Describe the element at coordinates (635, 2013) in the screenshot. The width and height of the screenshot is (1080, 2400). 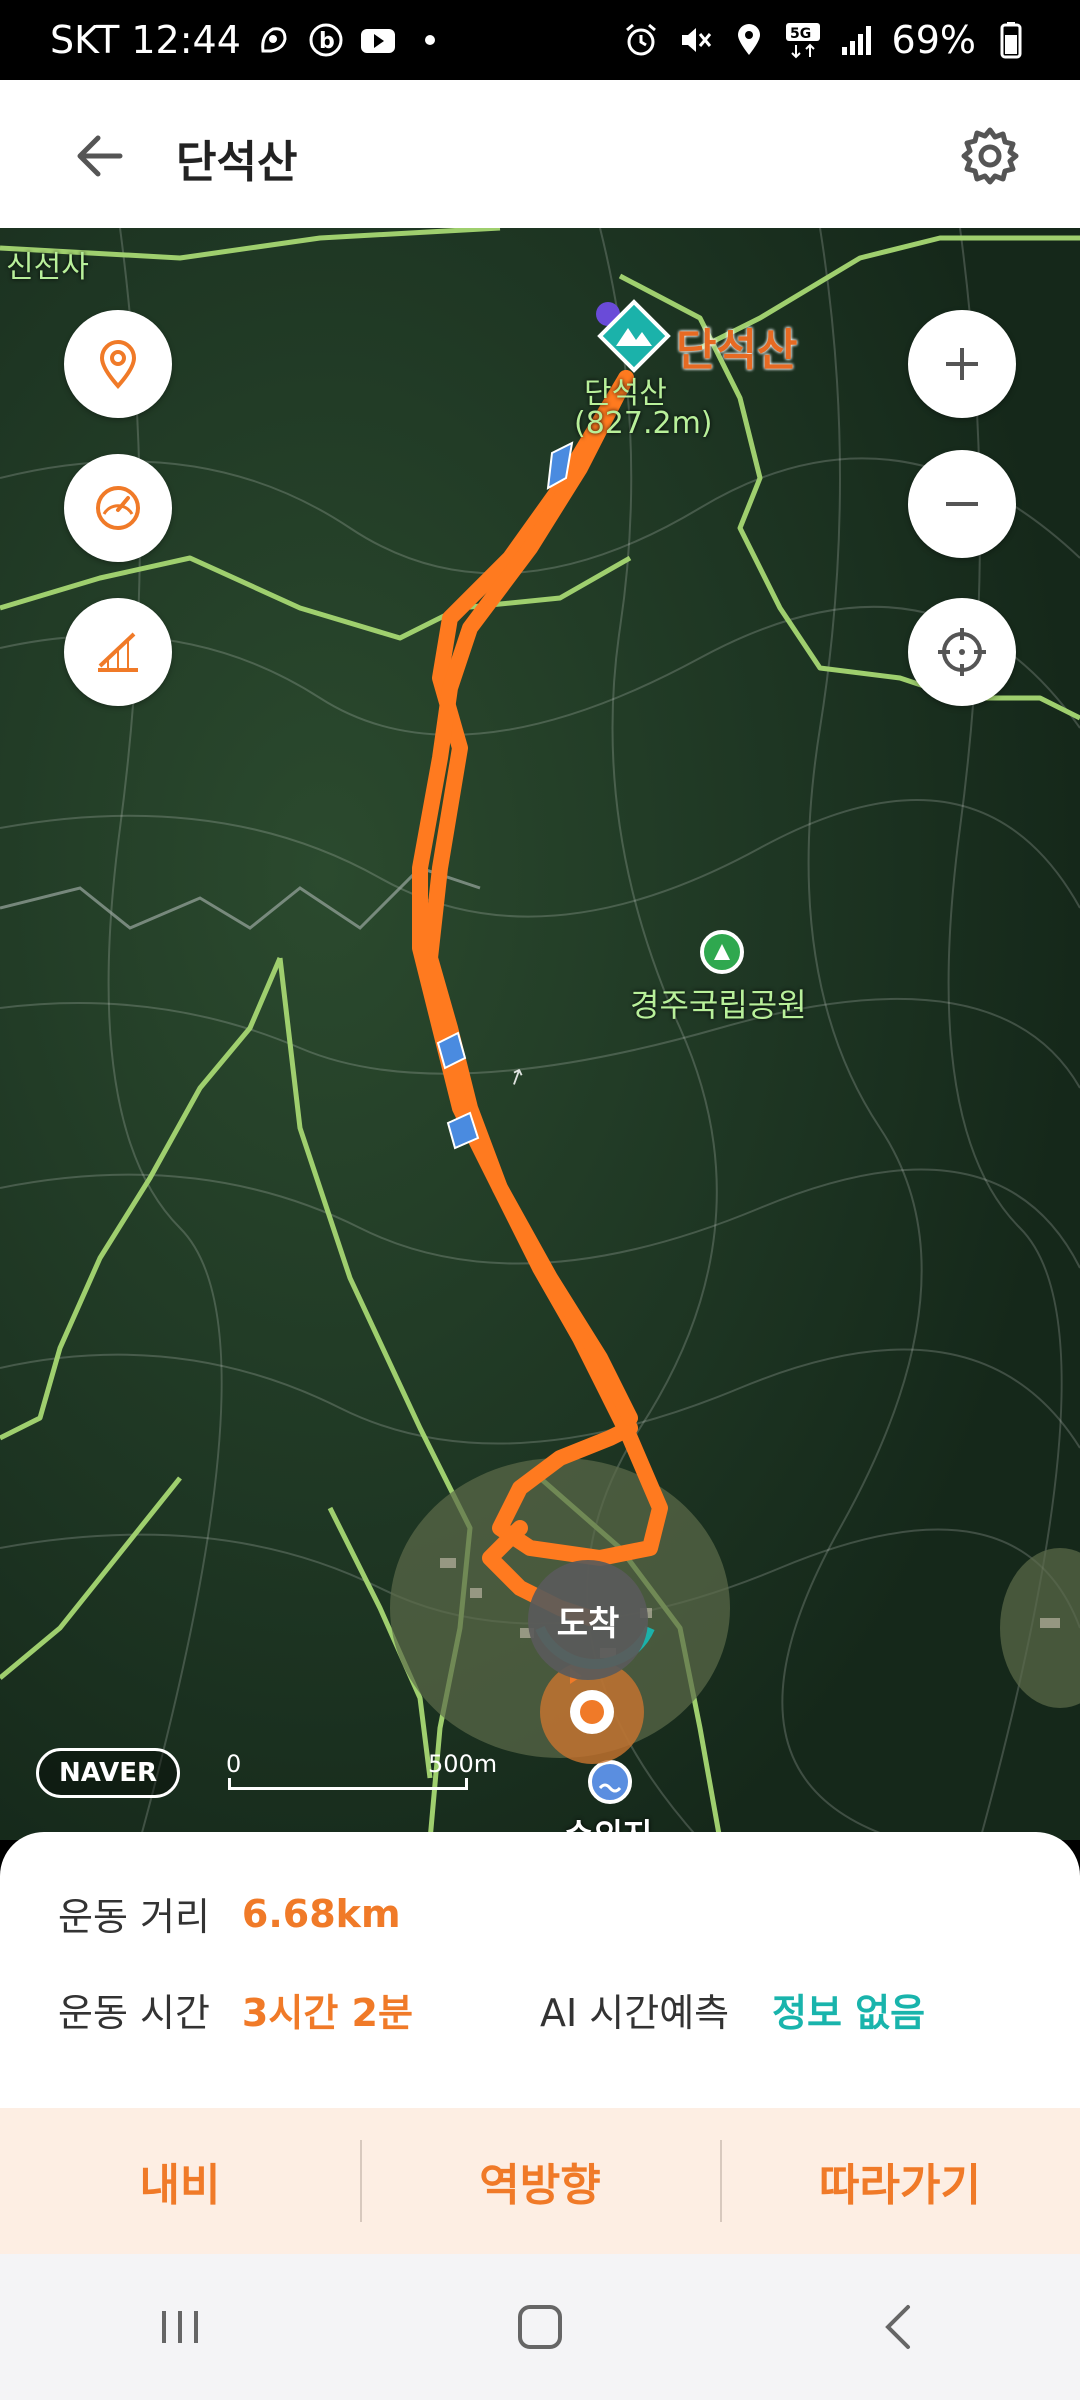
I see `ai-prediction-label: AI 시간예측` at that location.